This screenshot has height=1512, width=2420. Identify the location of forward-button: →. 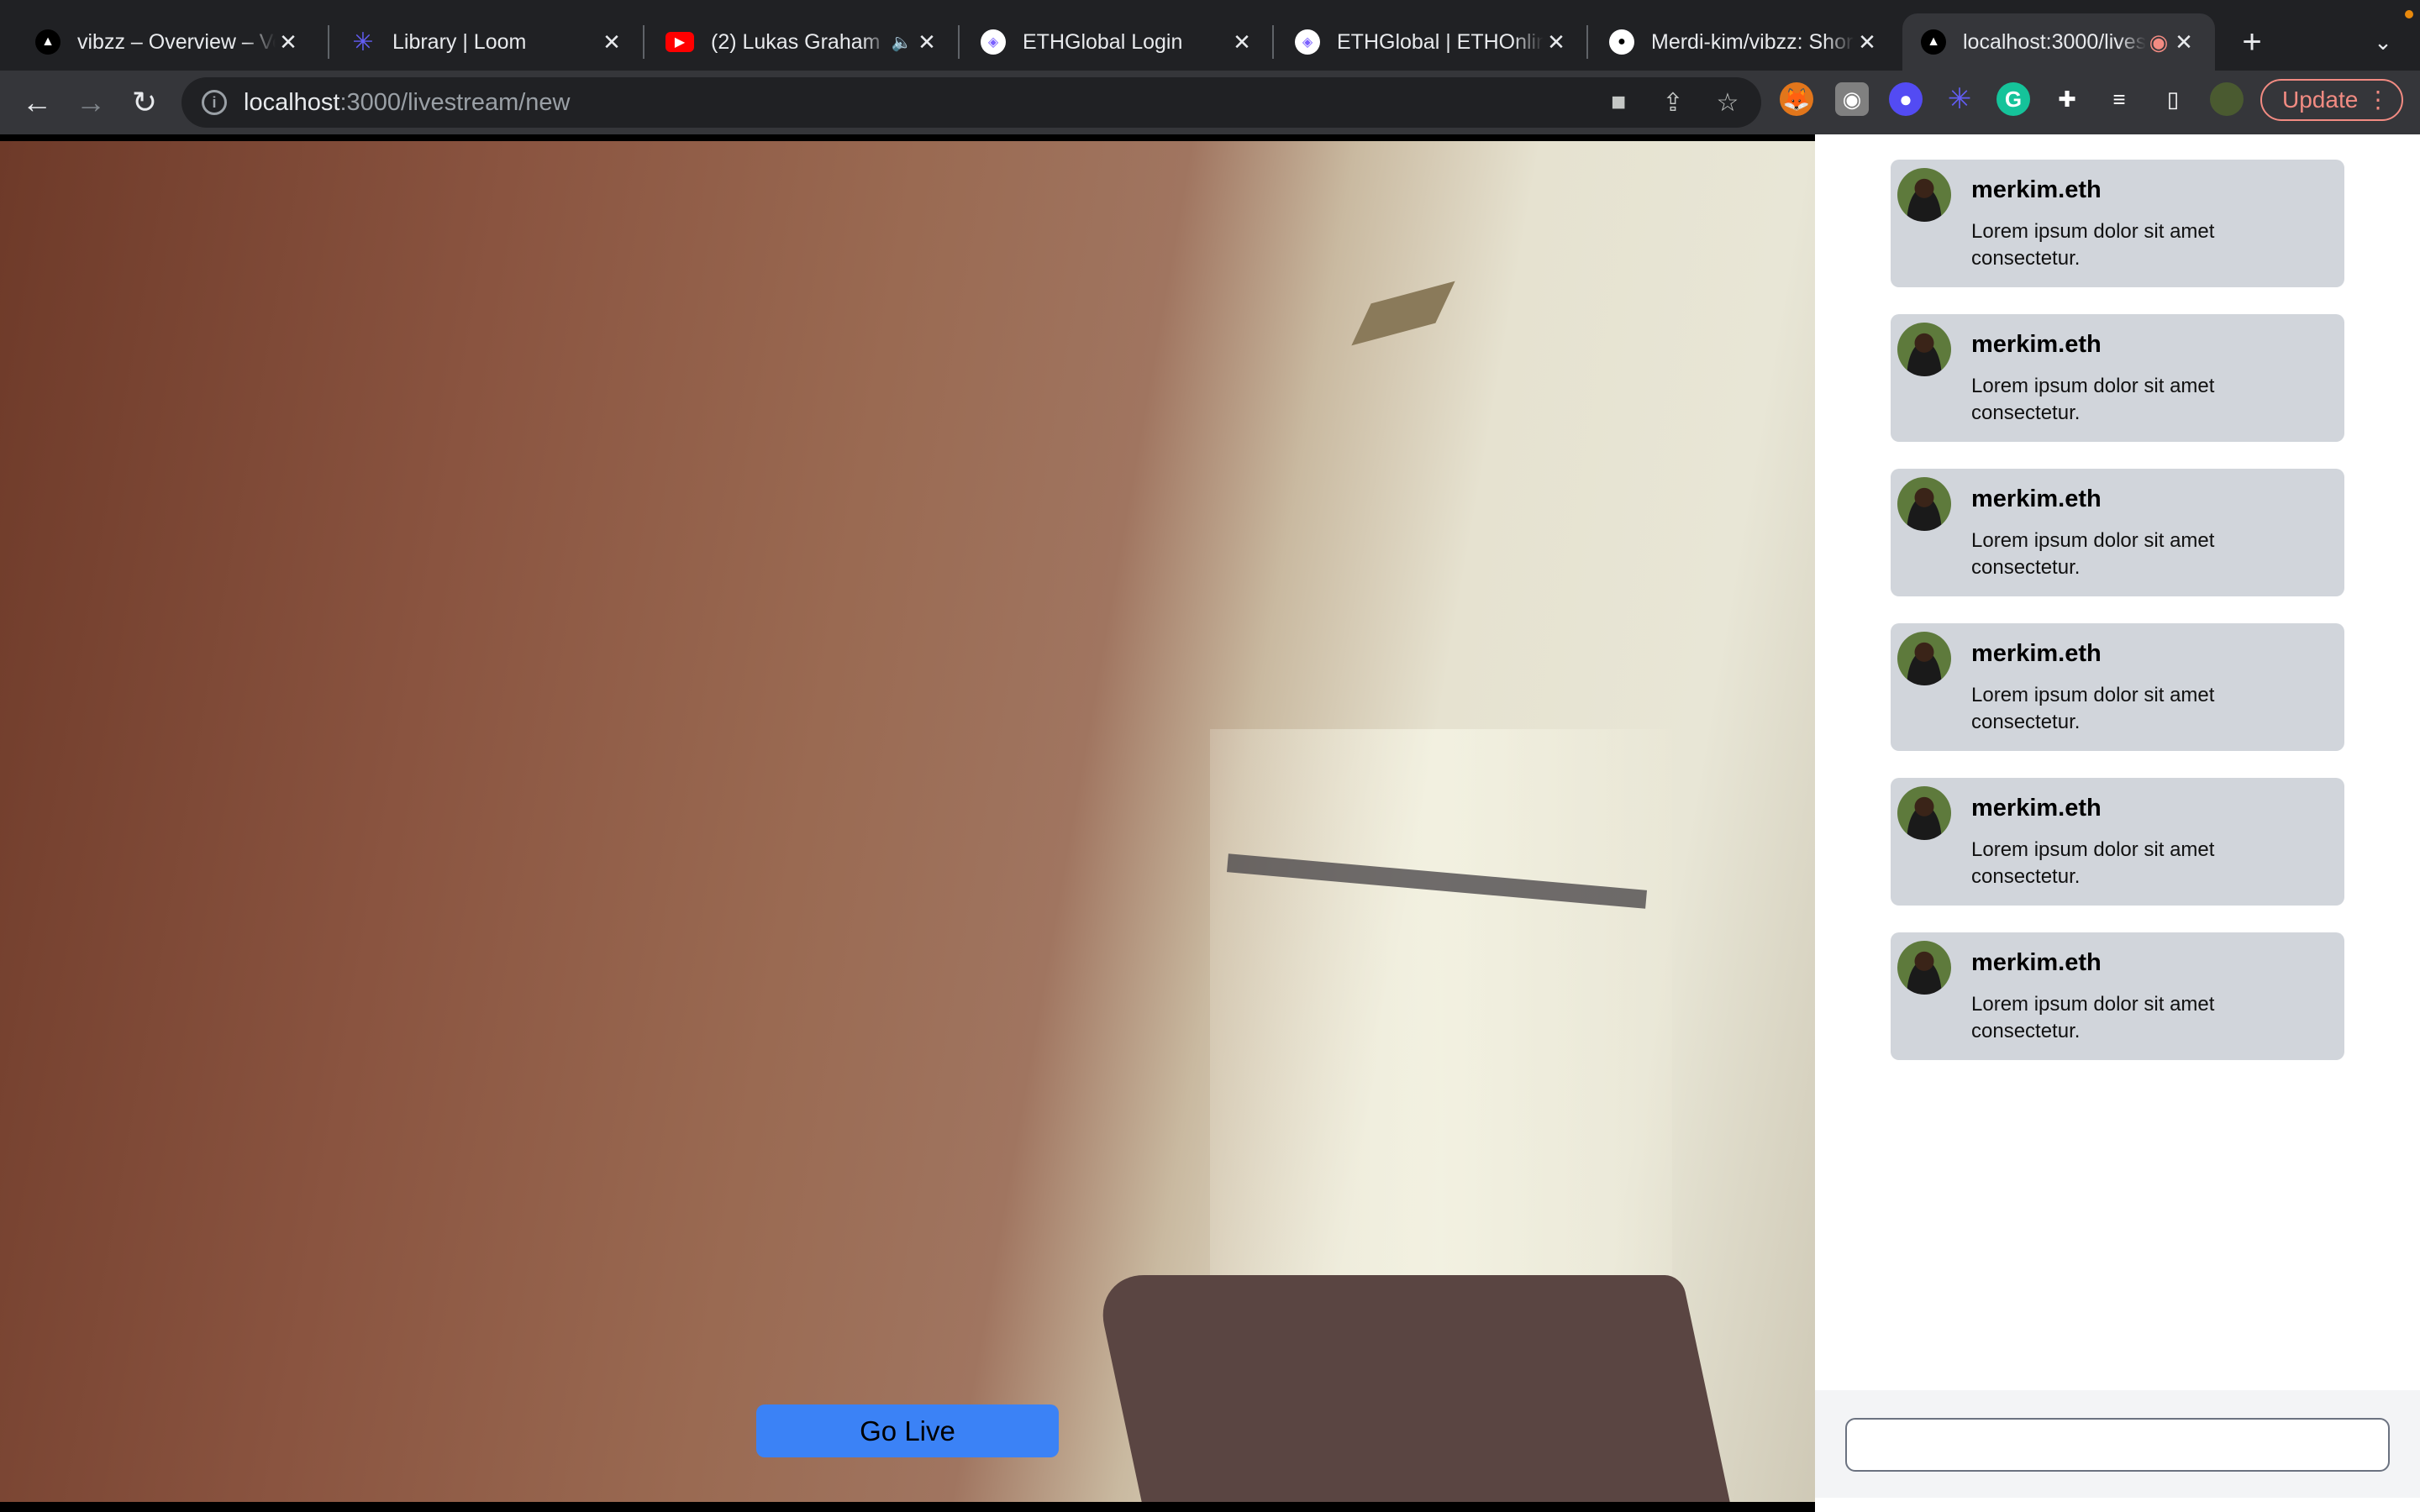
(91, 102).